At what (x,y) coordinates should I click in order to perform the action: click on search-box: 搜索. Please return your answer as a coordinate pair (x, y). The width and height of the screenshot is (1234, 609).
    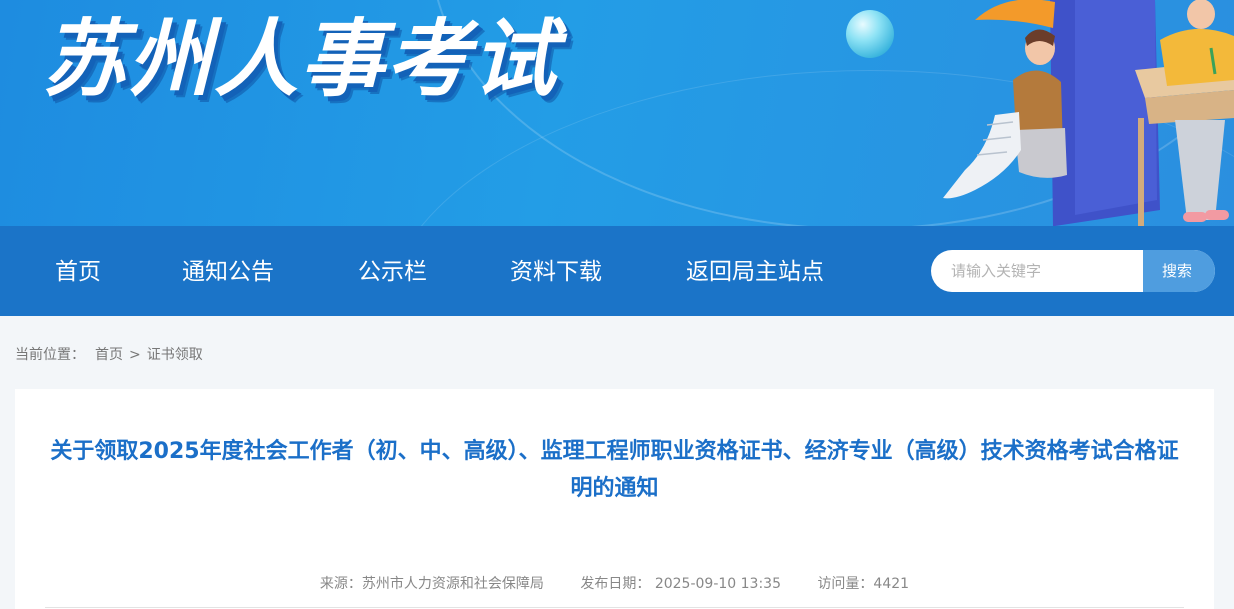
    Looking at the image, I should click on (1073, 271).